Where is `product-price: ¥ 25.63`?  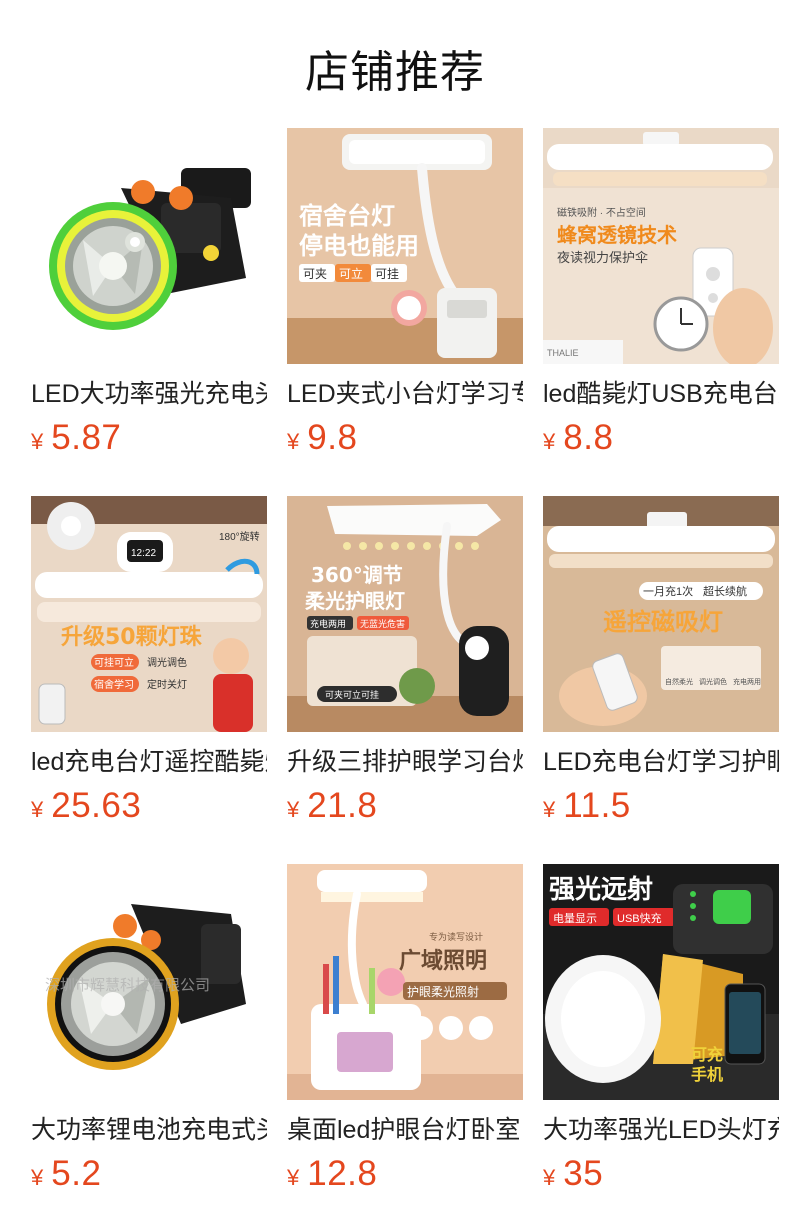 product-price: ¥ 25.63 is located at coordinates (149, 806).